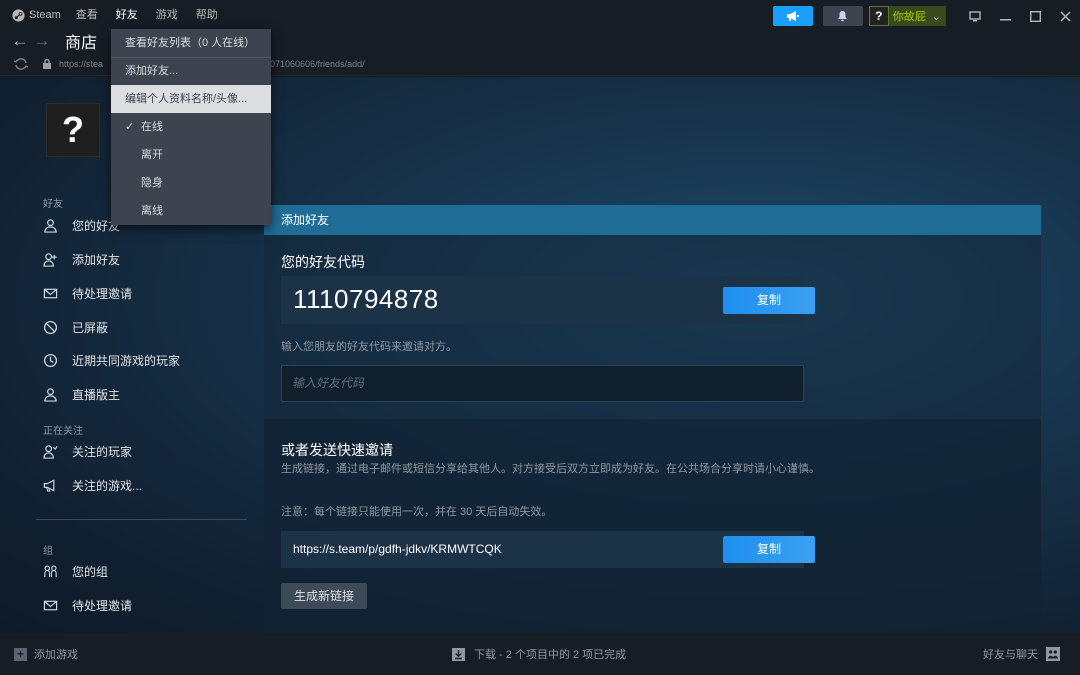  I want to click on maximize-button, so click(1035, 16).